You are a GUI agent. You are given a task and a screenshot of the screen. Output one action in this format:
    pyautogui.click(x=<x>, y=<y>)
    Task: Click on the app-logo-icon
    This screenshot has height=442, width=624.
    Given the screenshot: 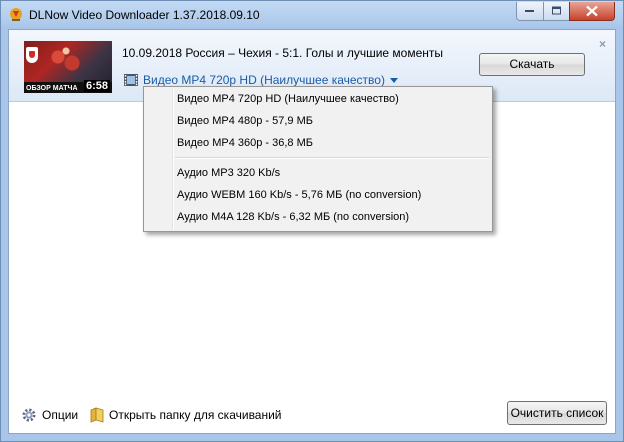 What is the action you would take?
    pyautogui.click(x=16, y=14)
    